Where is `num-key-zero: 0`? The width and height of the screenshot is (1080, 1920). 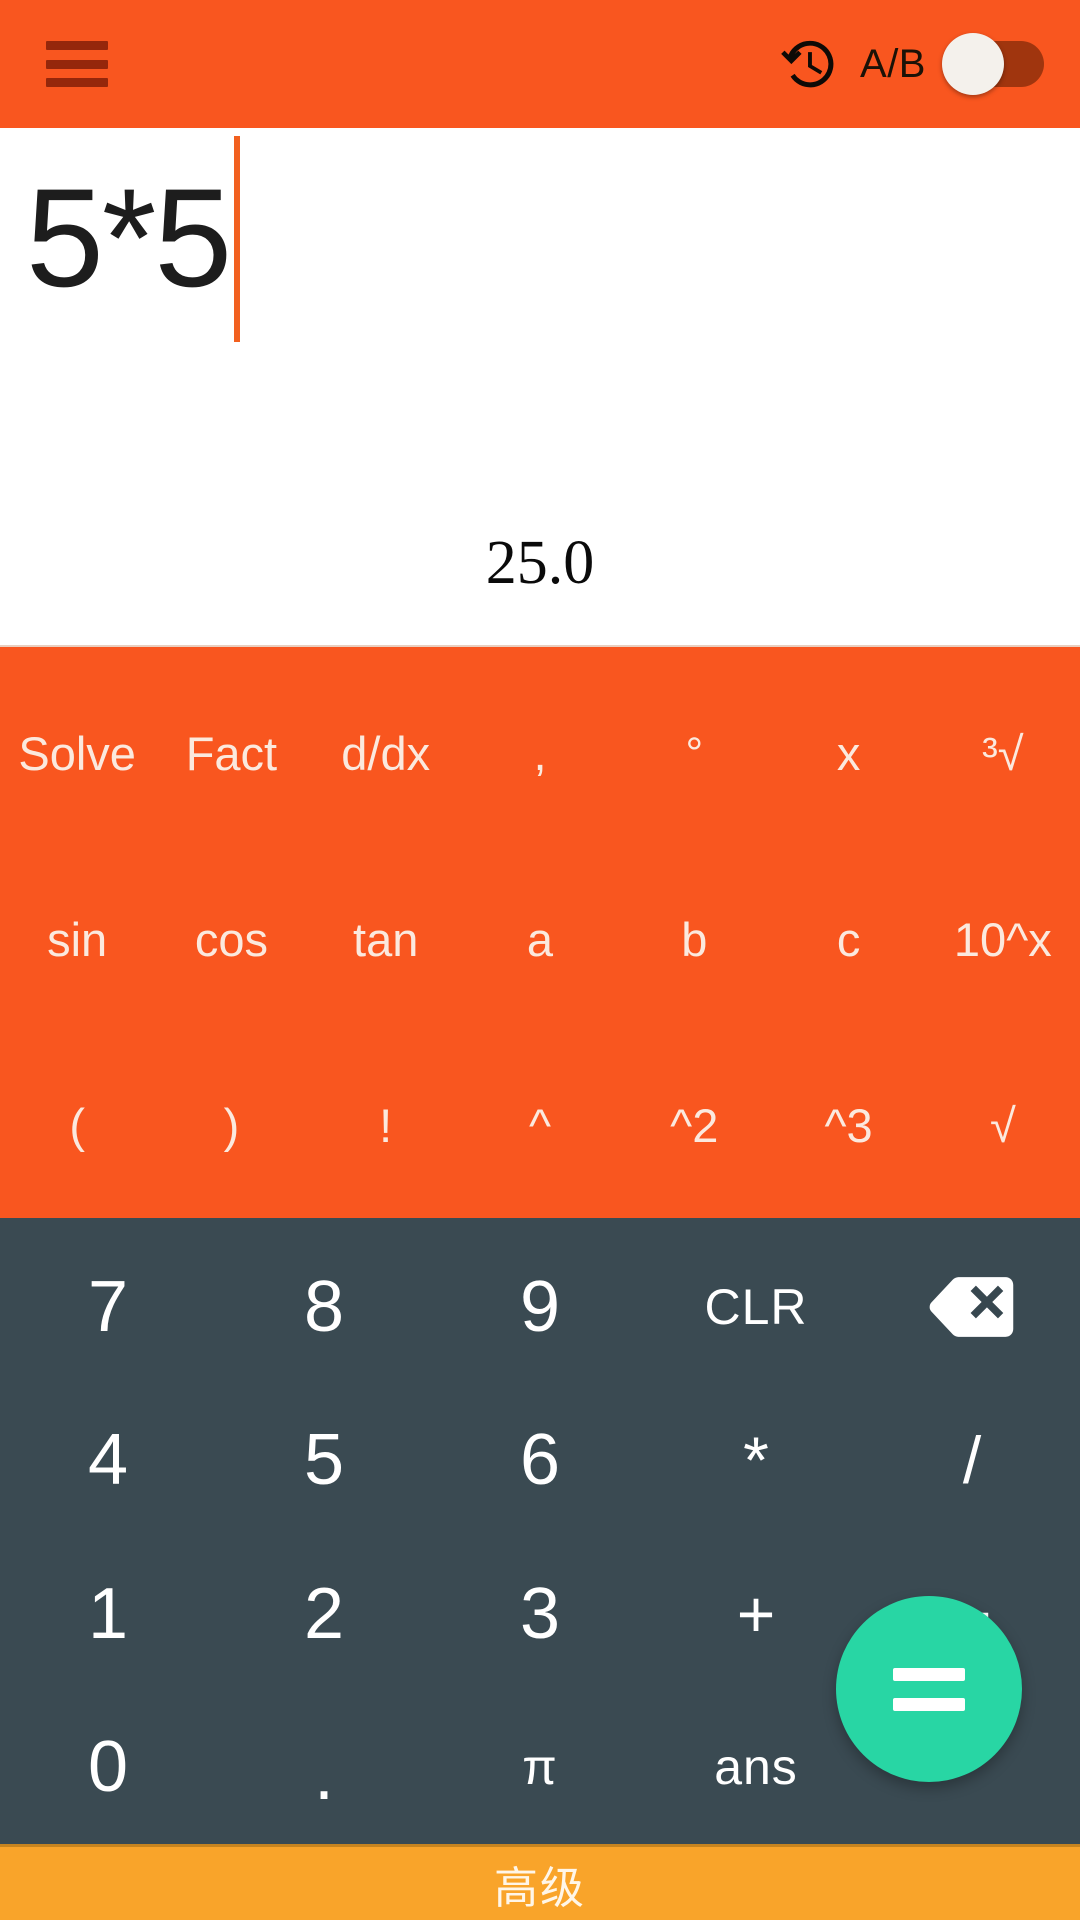 num-key-zero: 0 is located at coordinates (108, 1768).